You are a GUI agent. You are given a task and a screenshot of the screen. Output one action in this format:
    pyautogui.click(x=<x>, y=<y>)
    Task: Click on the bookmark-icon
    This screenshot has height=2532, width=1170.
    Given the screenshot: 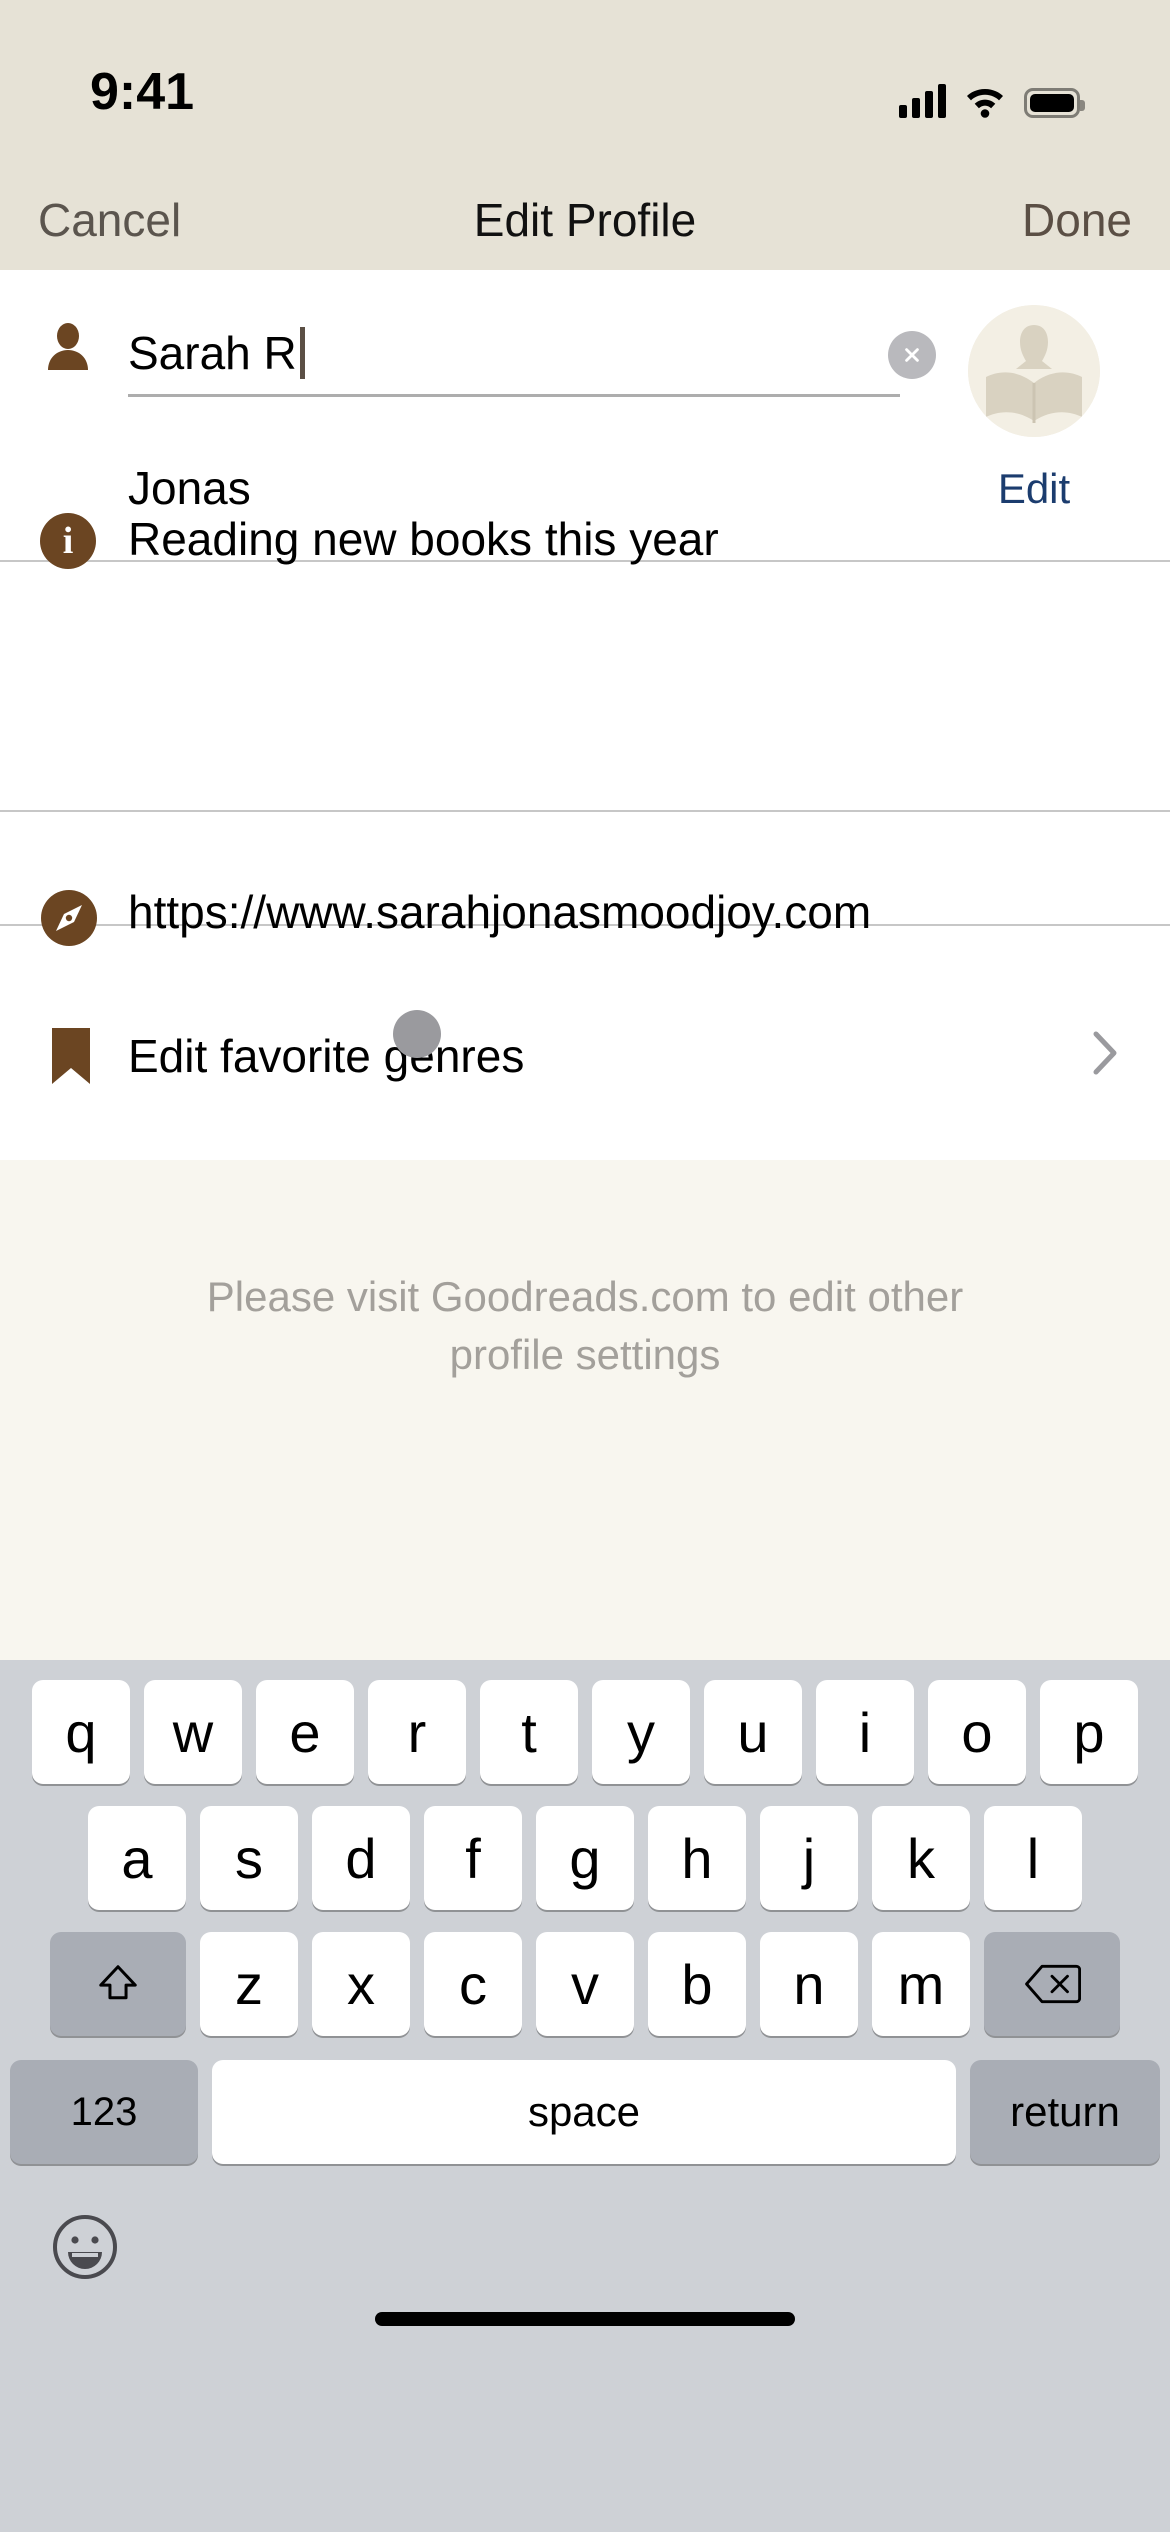 What is the action you would take?
    pyautogui.click(x=71, y=1056)
    